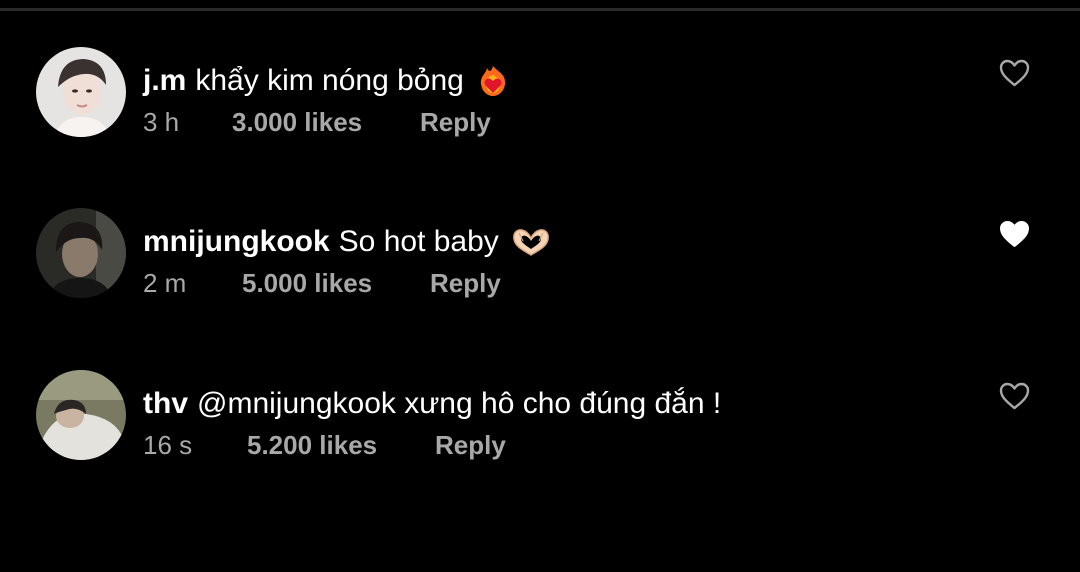 This screenshot has height=572, width=1080. I want to click on likes-count: 5.200 likes, so click(312, 445).